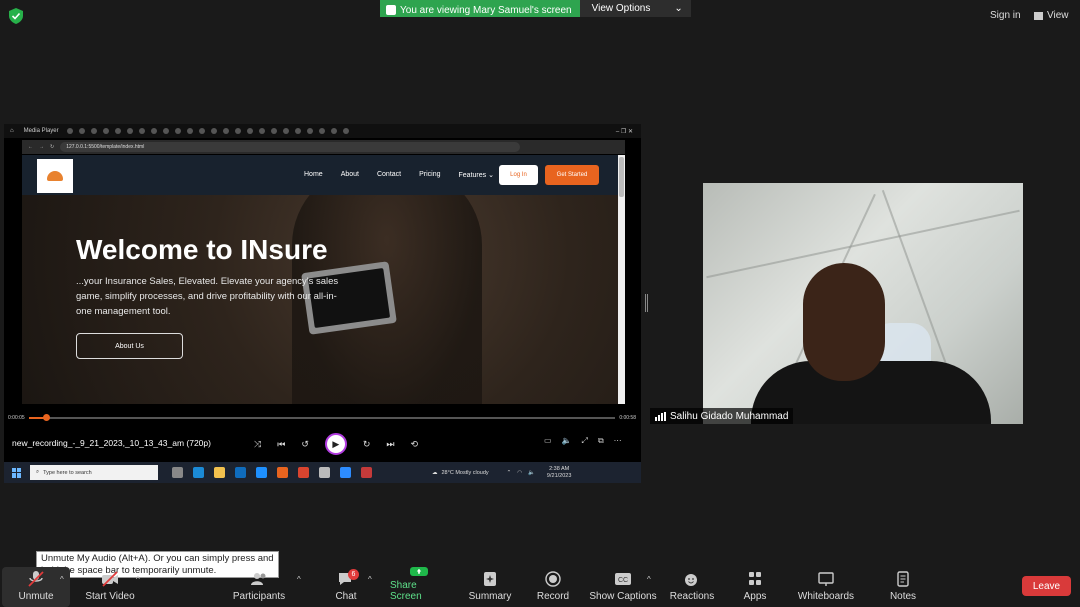 The width and height of the screenshot is (1080, 607). I want to click on audio-options-caret: ^, so click(62, 579).